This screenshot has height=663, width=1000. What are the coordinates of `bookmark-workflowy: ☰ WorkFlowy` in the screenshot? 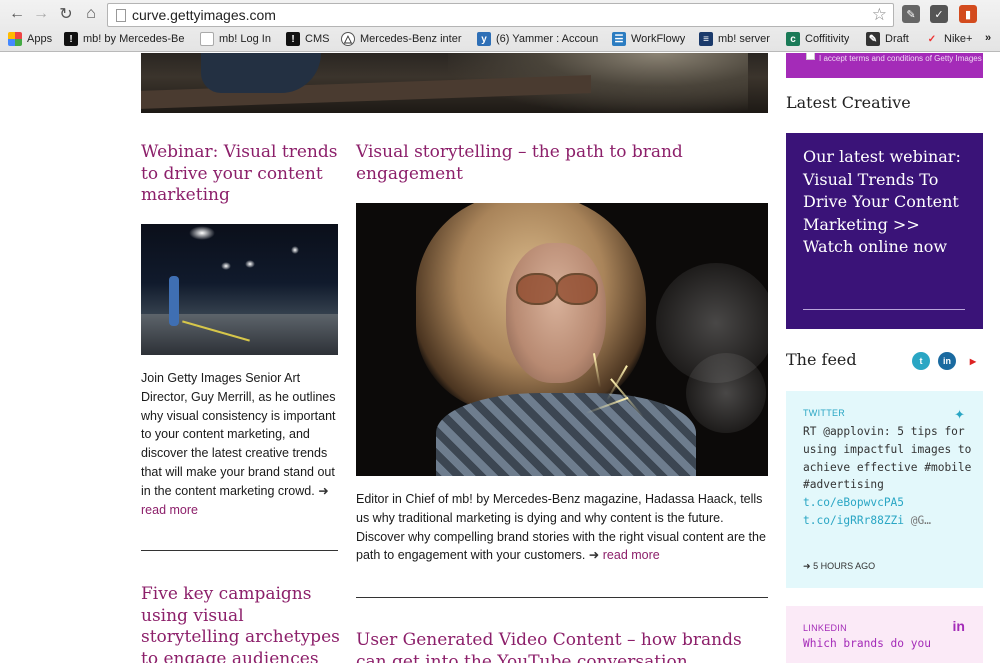 It's located at (652, 39).